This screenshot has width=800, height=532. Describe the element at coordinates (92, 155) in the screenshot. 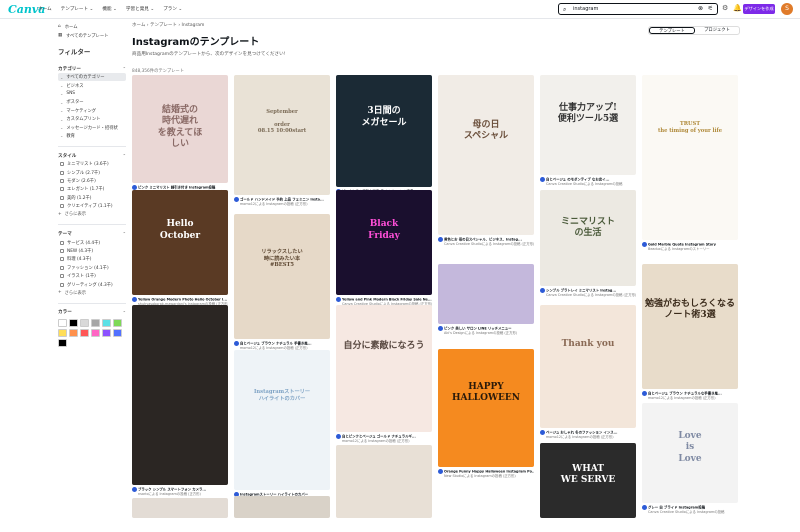

I see `filter-section-header: スタイル ⌃` at that location.